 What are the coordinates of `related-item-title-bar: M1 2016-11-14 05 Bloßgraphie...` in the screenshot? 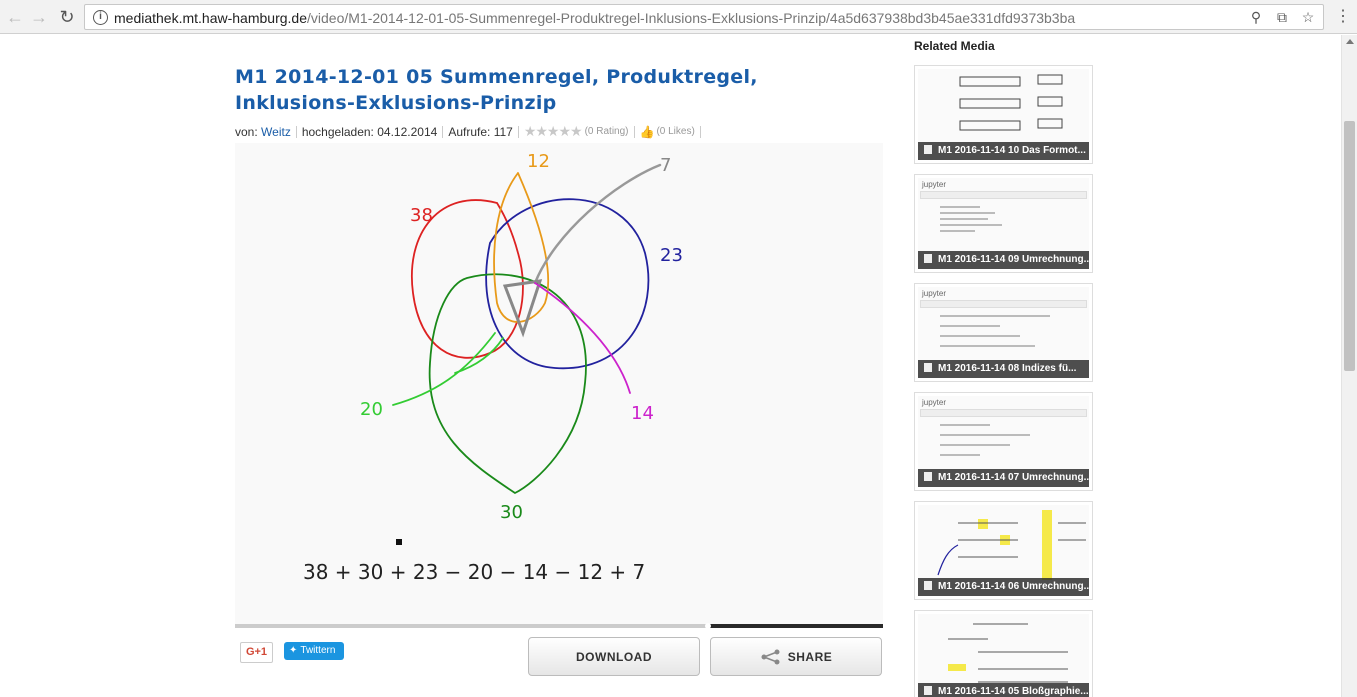 It's located at (1003, 690).